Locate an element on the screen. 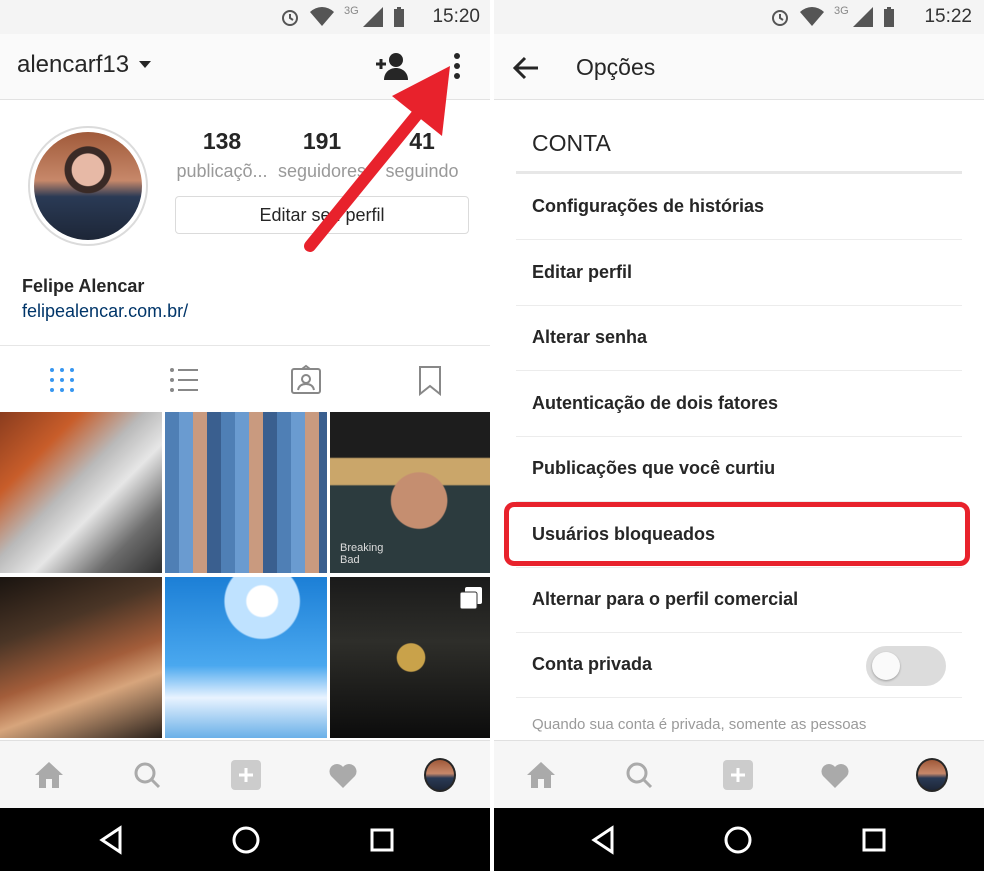  option-label: Alternar para o perfil comercial is located at coordinates (665, 599).